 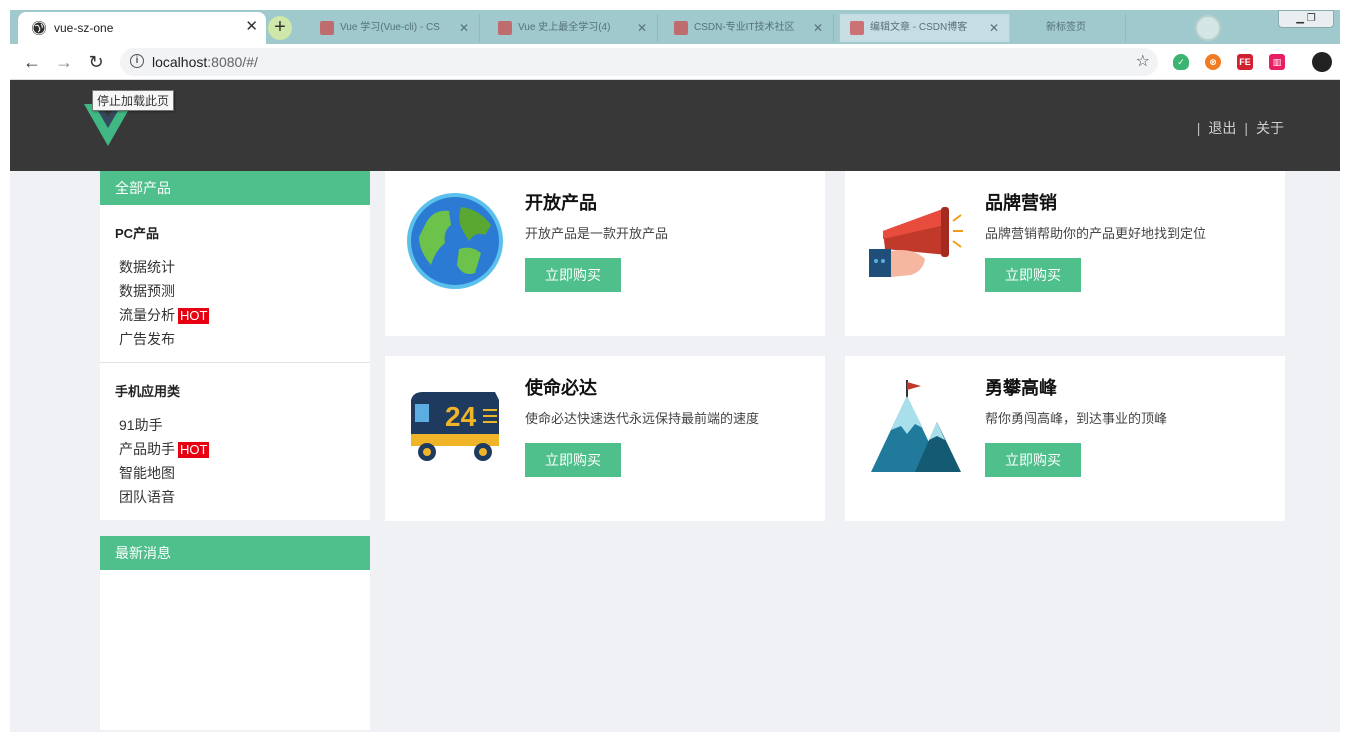 What do you see at coordinates (141, 425) in the screenshot?
I see `menu-item-label: 91助手` at bounding box center [141, 425].